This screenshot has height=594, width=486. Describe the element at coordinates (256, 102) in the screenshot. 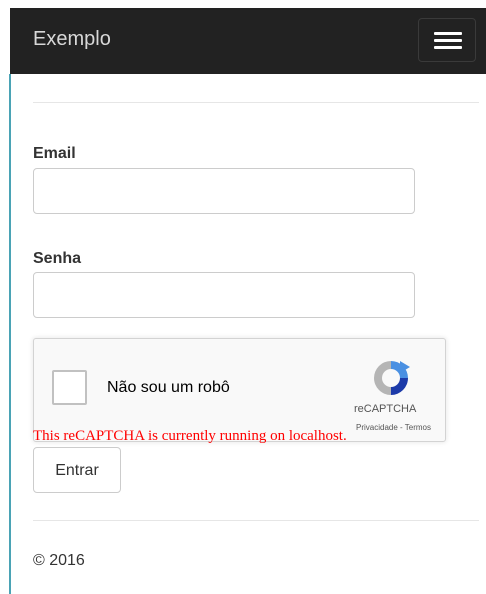

I see `divider` at that location.